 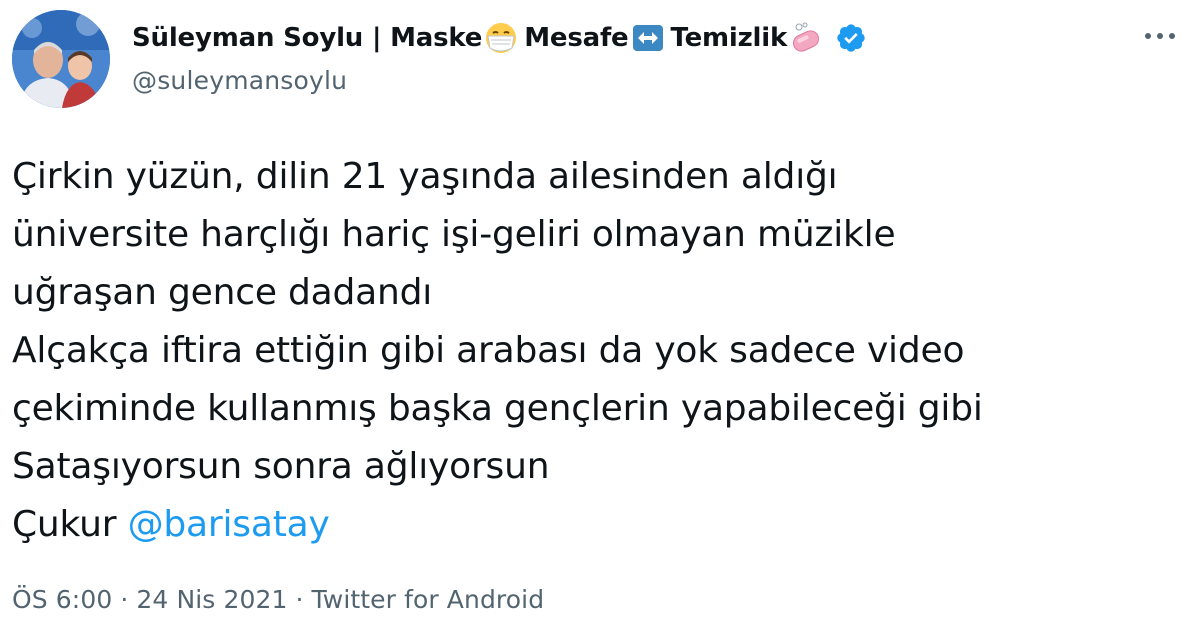 I want to click on tweet-time-link: ÖS 6:00, so click(x=62, y=599).